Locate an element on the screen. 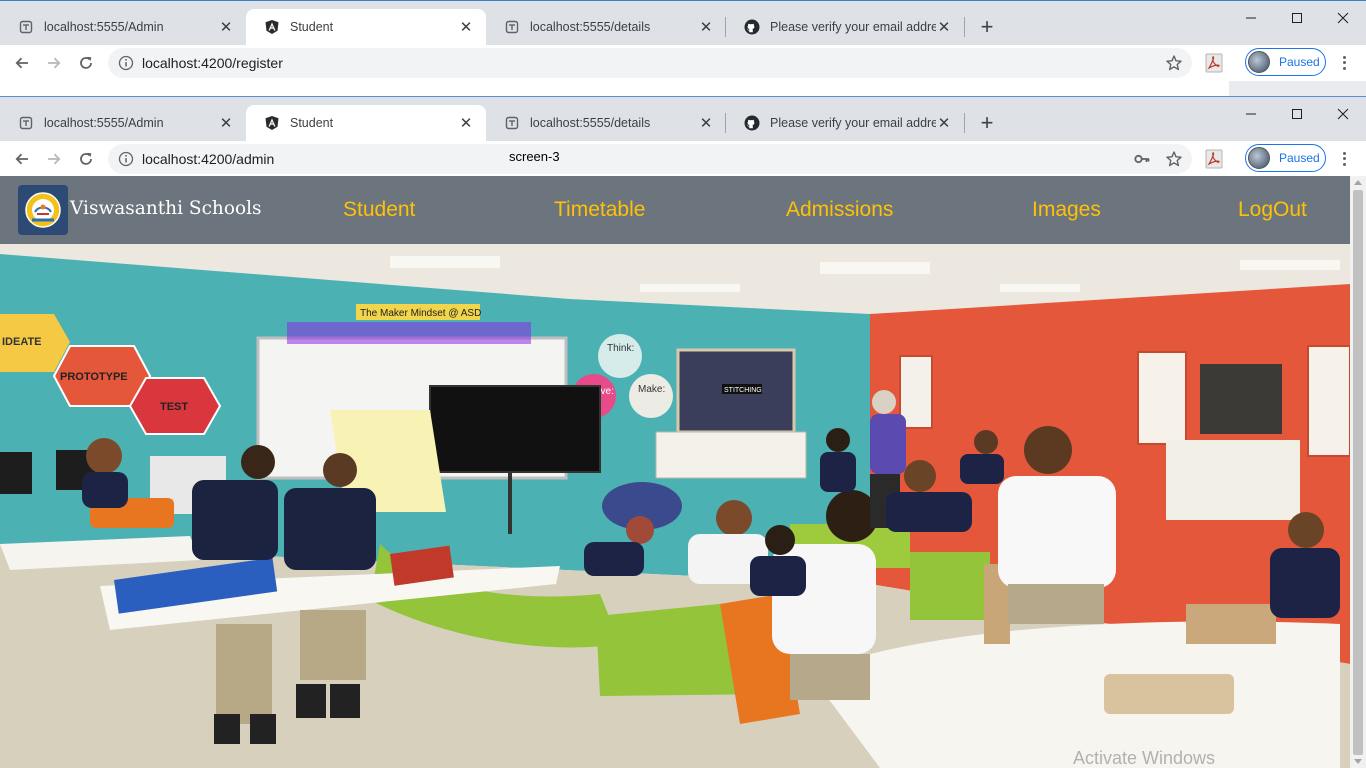 The image size is (1366, 768). browser-toolbar: localhost:4200/admin screen-3 Paused is located at coordinates (683, 159).